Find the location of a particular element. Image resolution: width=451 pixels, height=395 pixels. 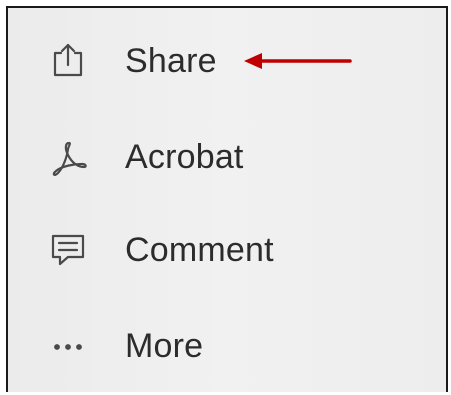

acrobat-icon is located at coordinates (68, 157).